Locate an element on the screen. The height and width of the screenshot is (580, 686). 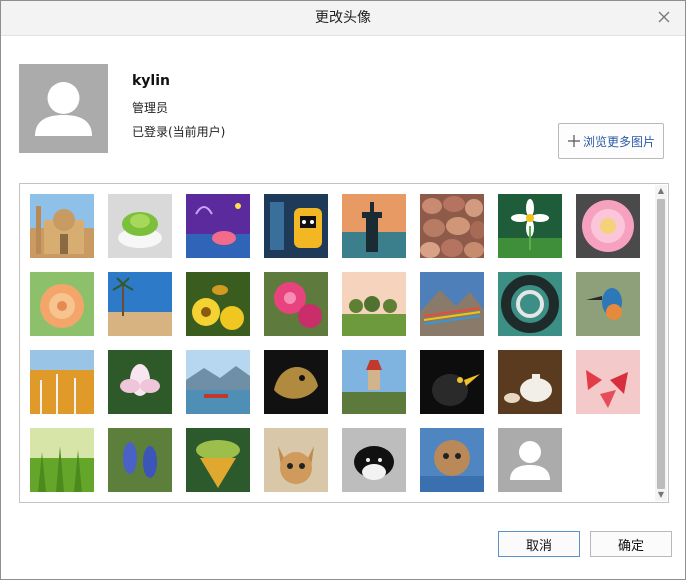
browse-more-images-button: 浏览更多图片 is located at coordinates (611, 141).